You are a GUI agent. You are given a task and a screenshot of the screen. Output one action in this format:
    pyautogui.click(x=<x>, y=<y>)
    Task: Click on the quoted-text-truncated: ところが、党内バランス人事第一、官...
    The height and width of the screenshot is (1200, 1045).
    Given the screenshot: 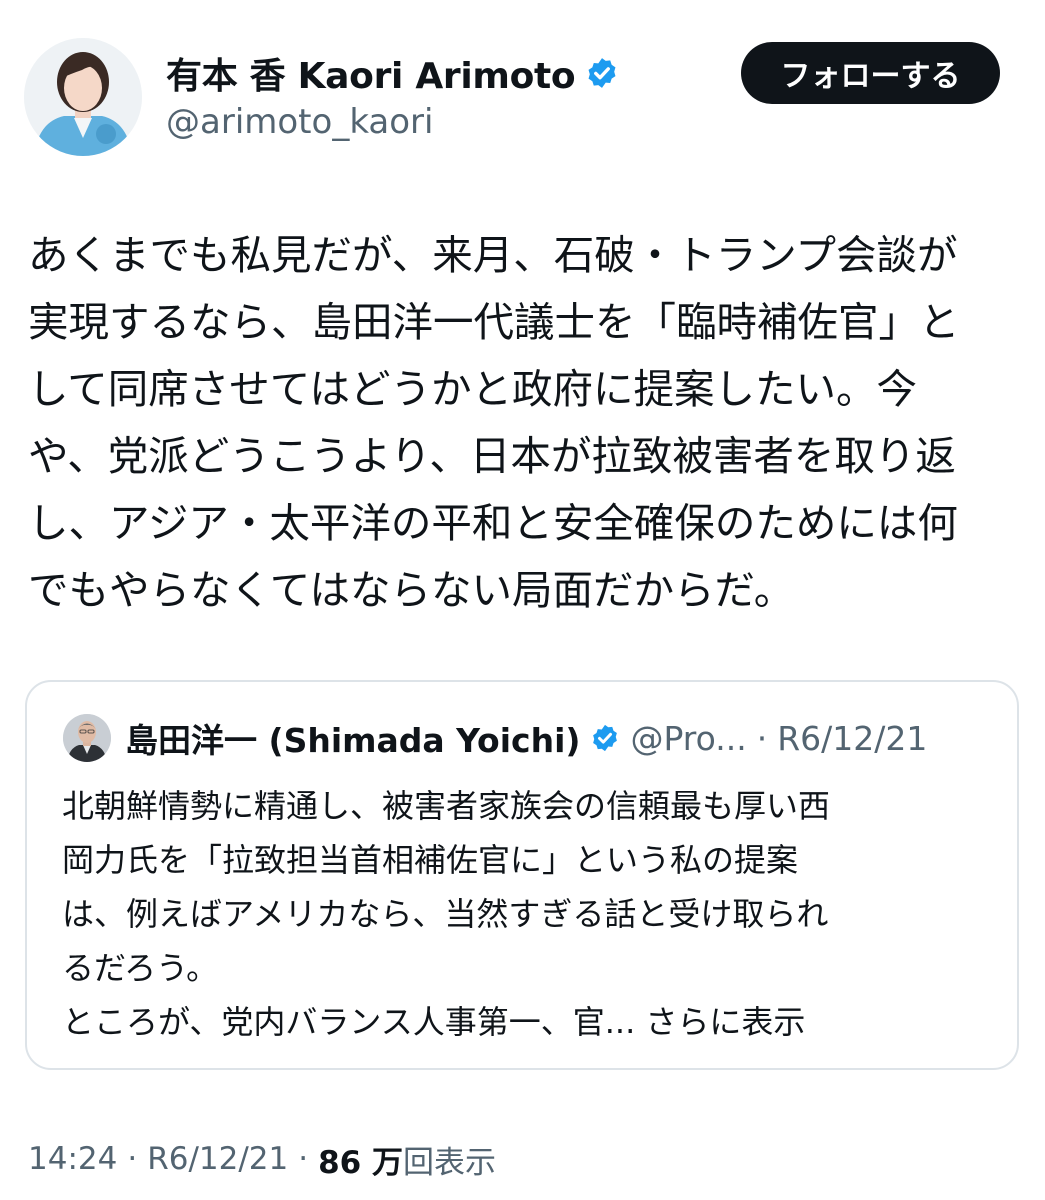 What is the action you would take?
    pyautogui.click(x=349, y=1022)
    